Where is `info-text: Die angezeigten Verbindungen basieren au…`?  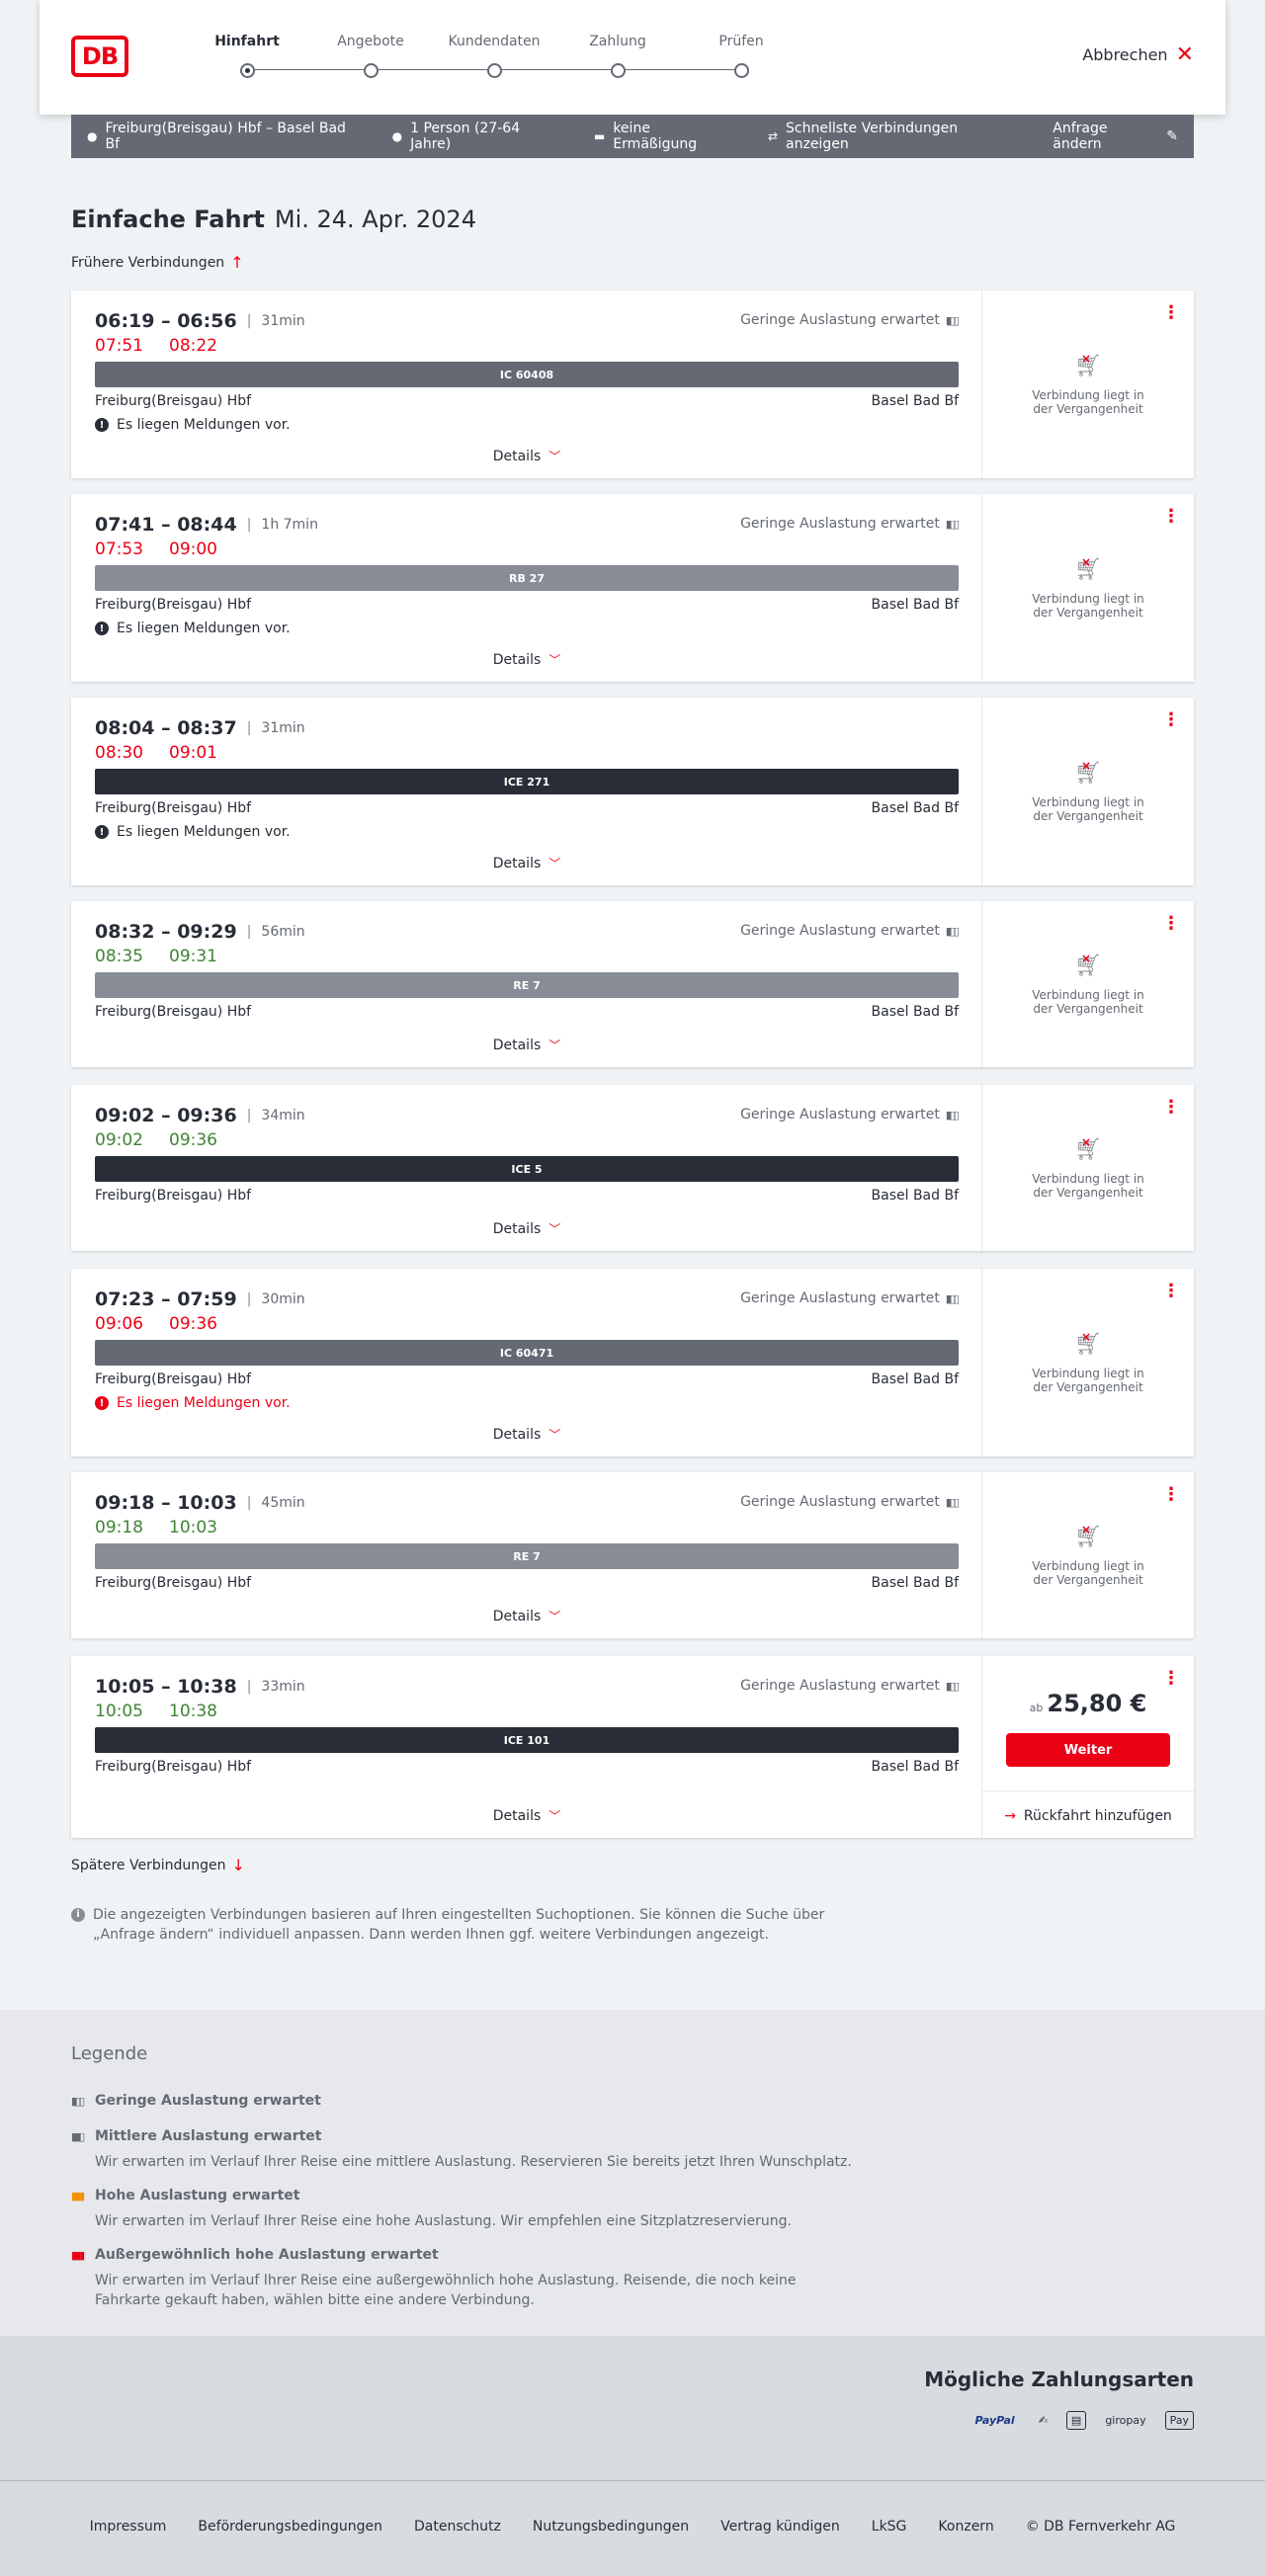
info-text: Die angezeigten Verbindungen basieren au… is located at coordinates (459, 1925).